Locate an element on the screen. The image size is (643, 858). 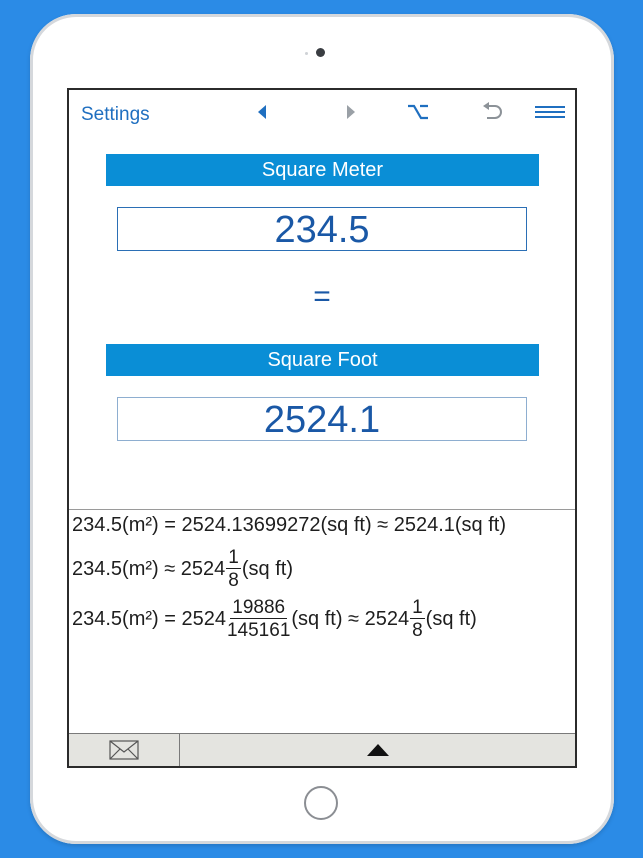
mail-icon is located at coordinates (124, 750).